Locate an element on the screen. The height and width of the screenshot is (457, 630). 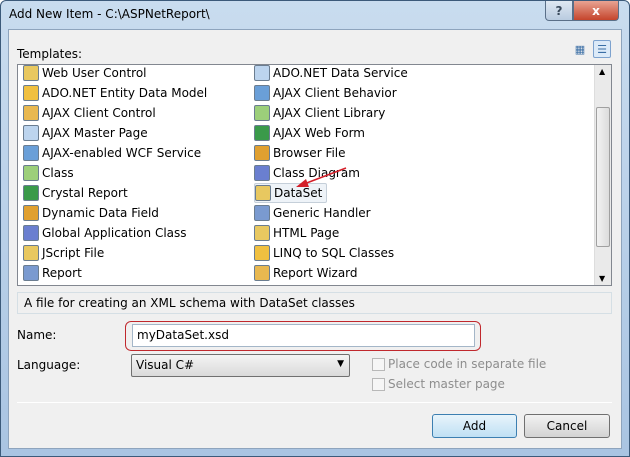
master-page-checkbox is located at coordinates (378, 384).